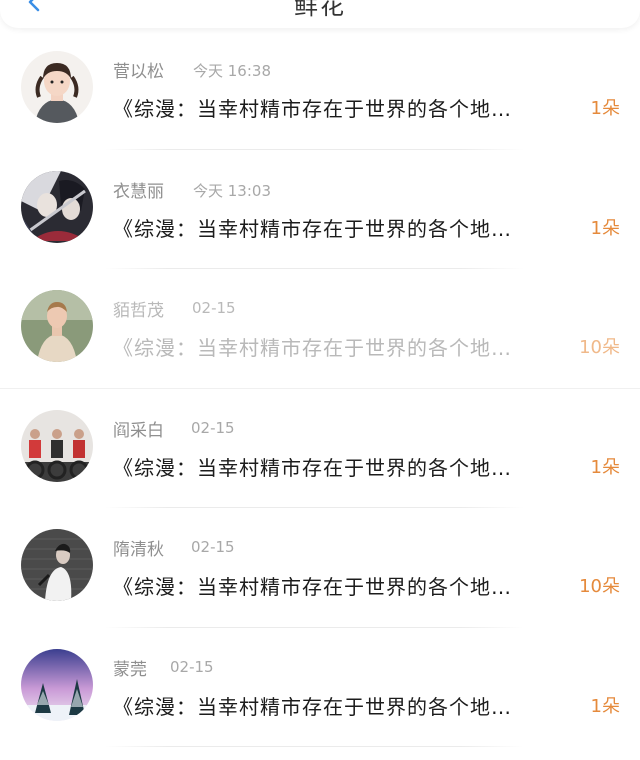 Image resolution: width=640 pixels, height=760 pixels. Describe the element at coordinates (314, 746) in the screenshot. I see `divider` at that location.